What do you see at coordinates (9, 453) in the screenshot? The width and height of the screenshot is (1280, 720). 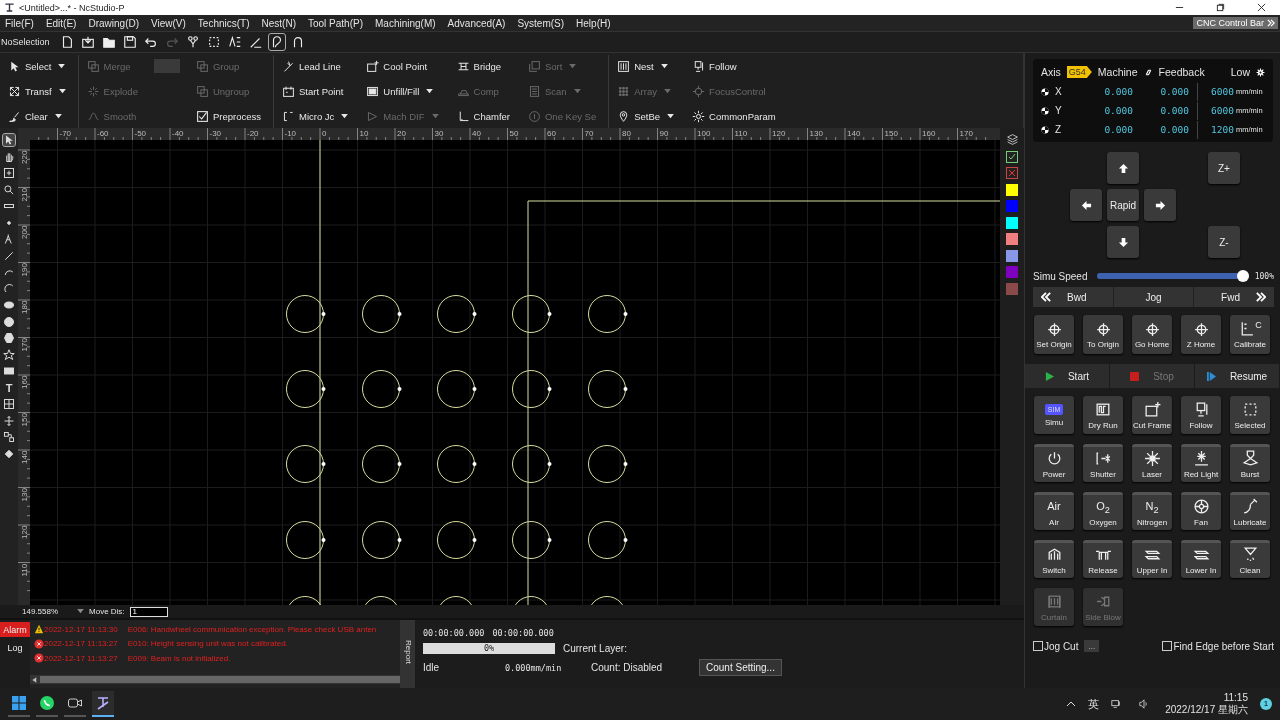 I see `diamond-icon` at bounding box center [9, 453].